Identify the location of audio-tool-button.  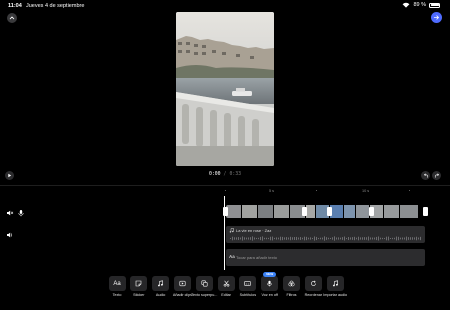
(161, 283).